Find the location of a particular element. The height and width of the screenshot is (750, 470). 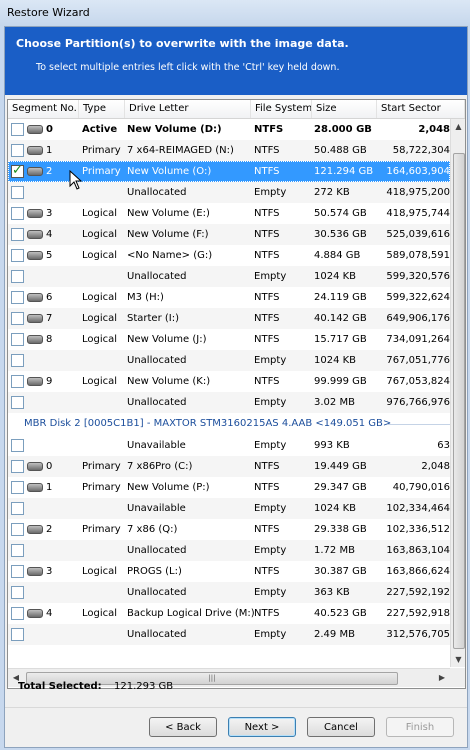

vertical-scrollbar: ▲ ▼ is located at coordinates (457, 393).